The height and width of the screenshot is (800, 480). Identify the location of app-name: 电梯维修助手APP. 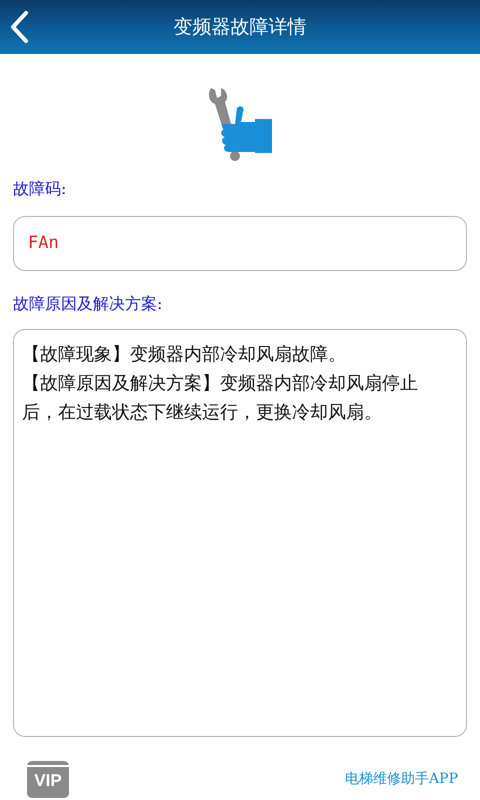
(401, 779).